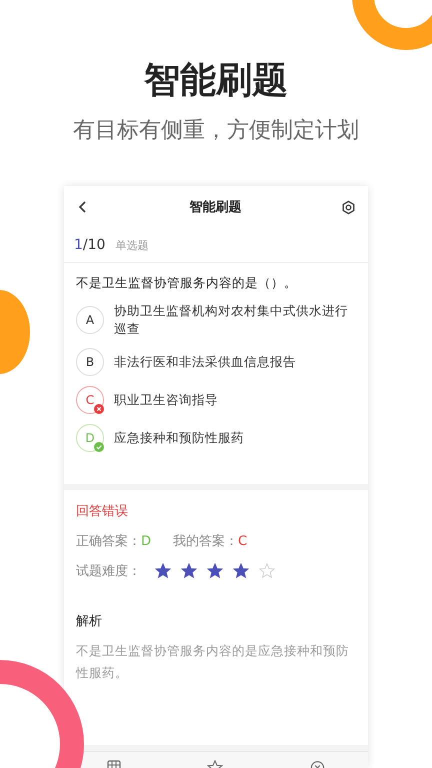 The width and height of the screenshot is (432, 768). Describe the element at coordinates (90, 362) in the screenshot. I see `option-letter: B` at that location.